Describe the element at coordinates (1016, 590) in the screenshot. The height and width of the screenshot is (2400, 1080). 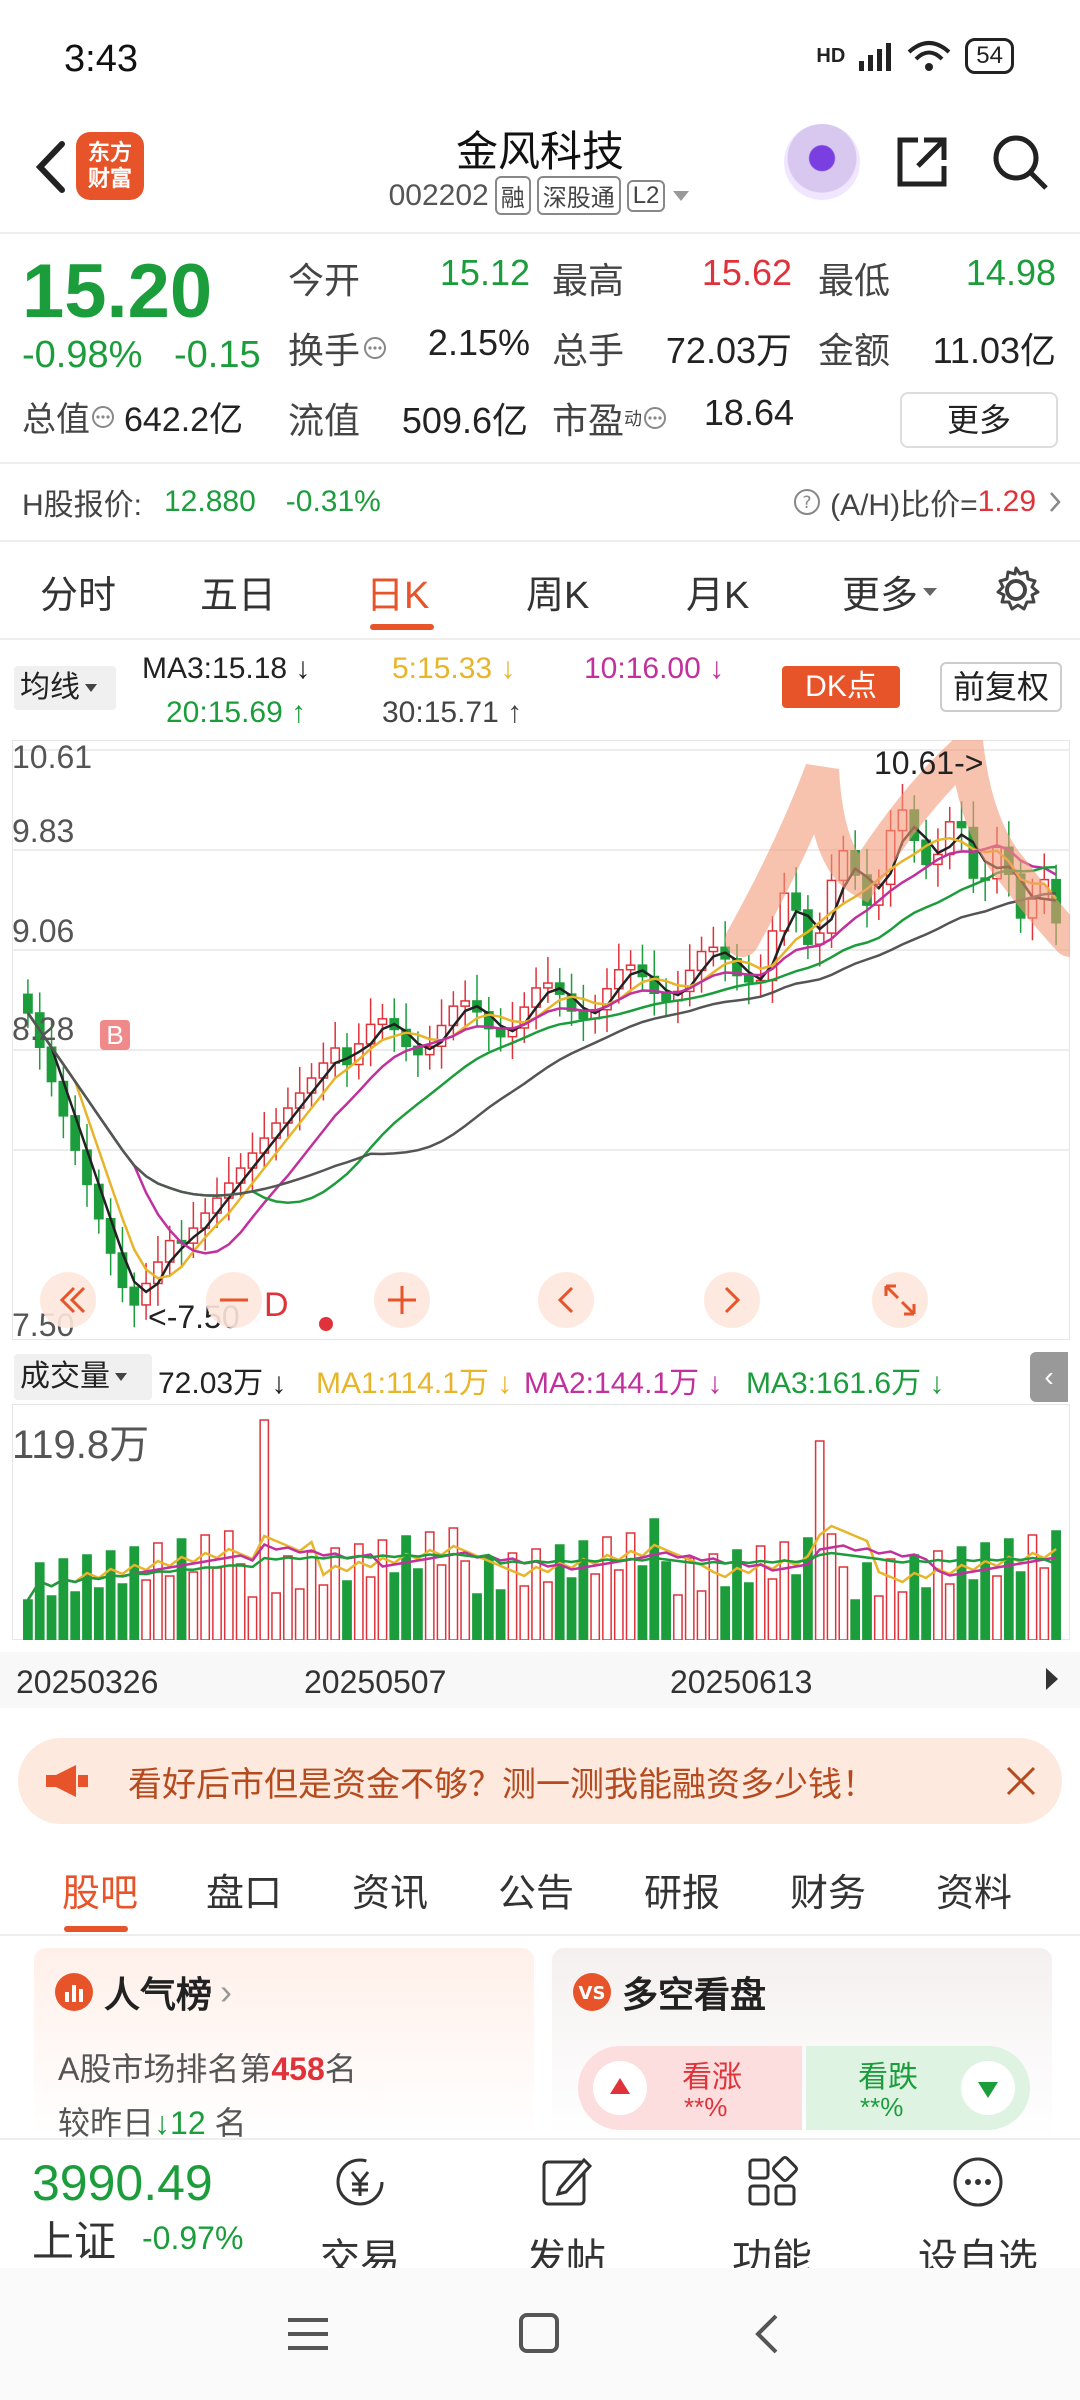
I see `settings-gear-icon` at that location.